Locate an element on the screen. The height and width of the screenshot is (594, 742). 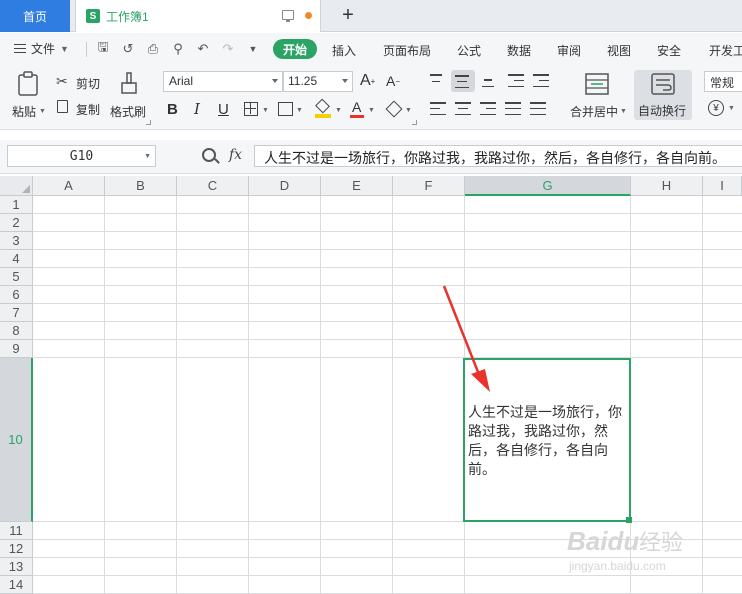
copy-button: 复制 is located at coordinates (80, 108).